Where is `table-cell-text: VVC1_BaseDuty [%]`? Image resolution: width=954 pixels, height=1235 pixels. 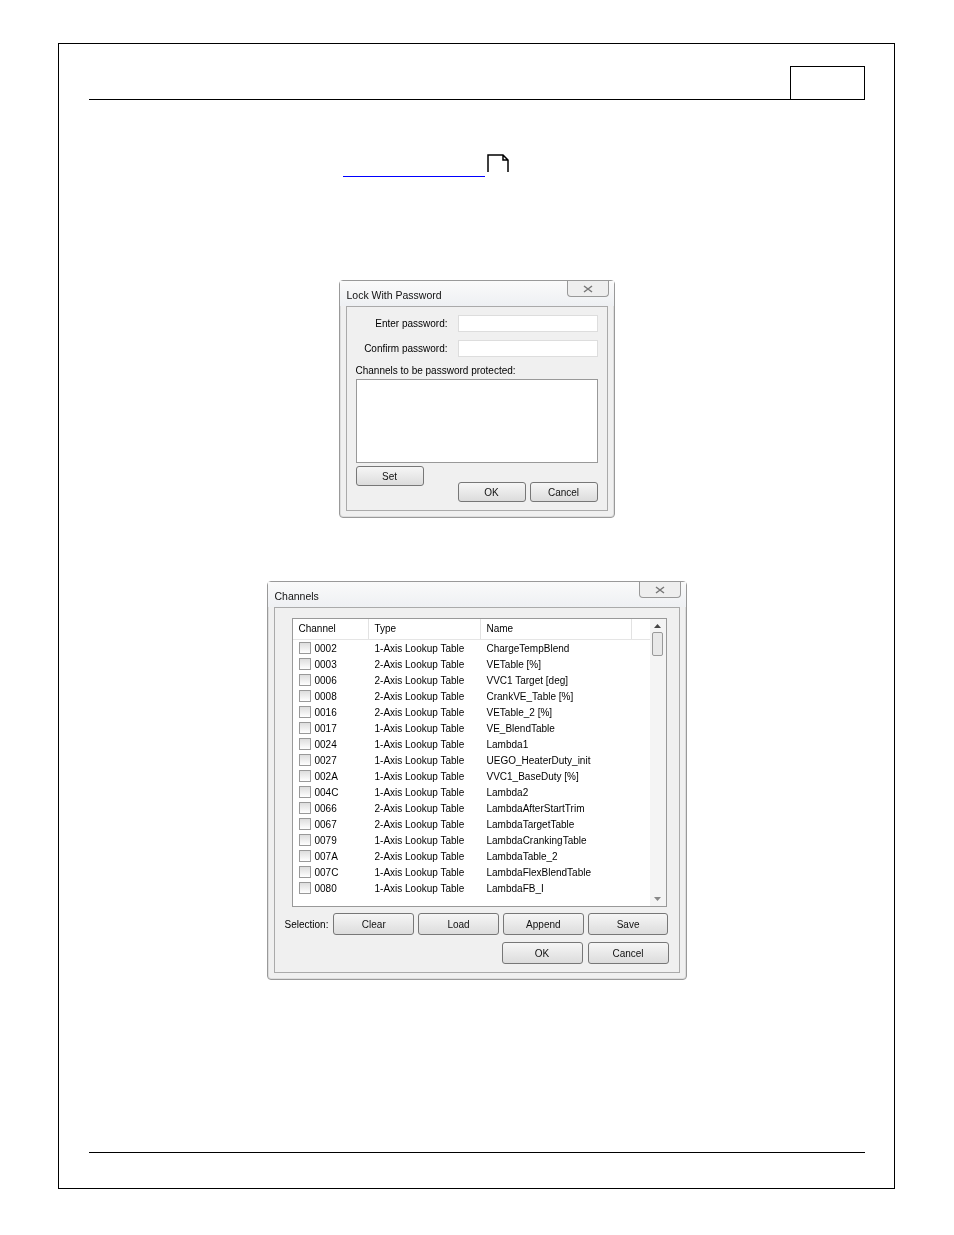 table-cell-text: VVC1_BaseDuty [%] is located at coordinates (532, 776).